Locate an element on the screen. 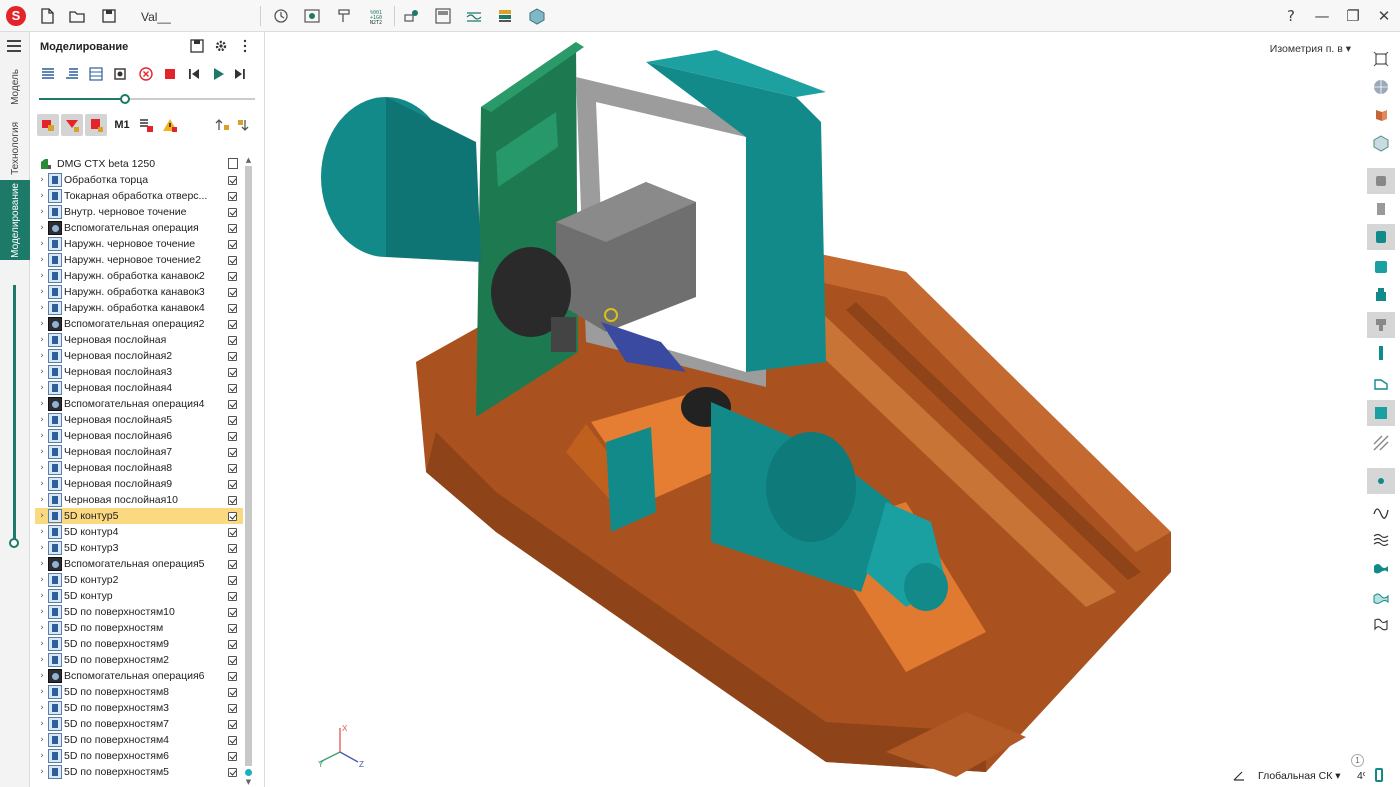  tree-scrollbar: ▲ ▼ is located at coordinates (248, 471).